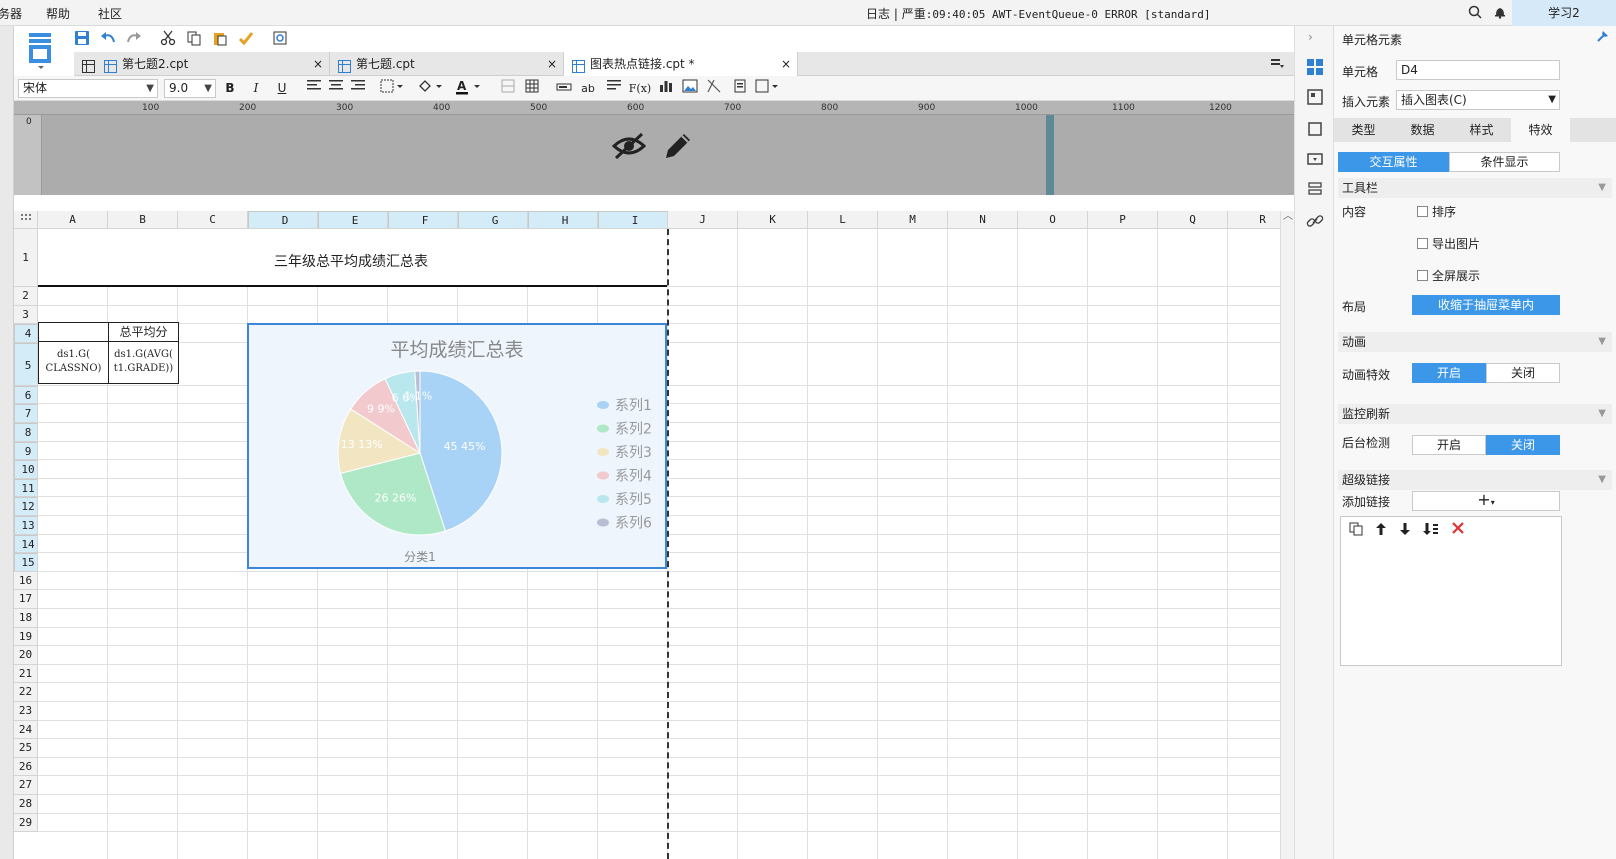 This screenshot has width=1616, height=859. What do you see at coordinates (1523, 445) in the screenshot?
I see `background-check-off-toggle: 关闭` at bounding box center [1523, 445].